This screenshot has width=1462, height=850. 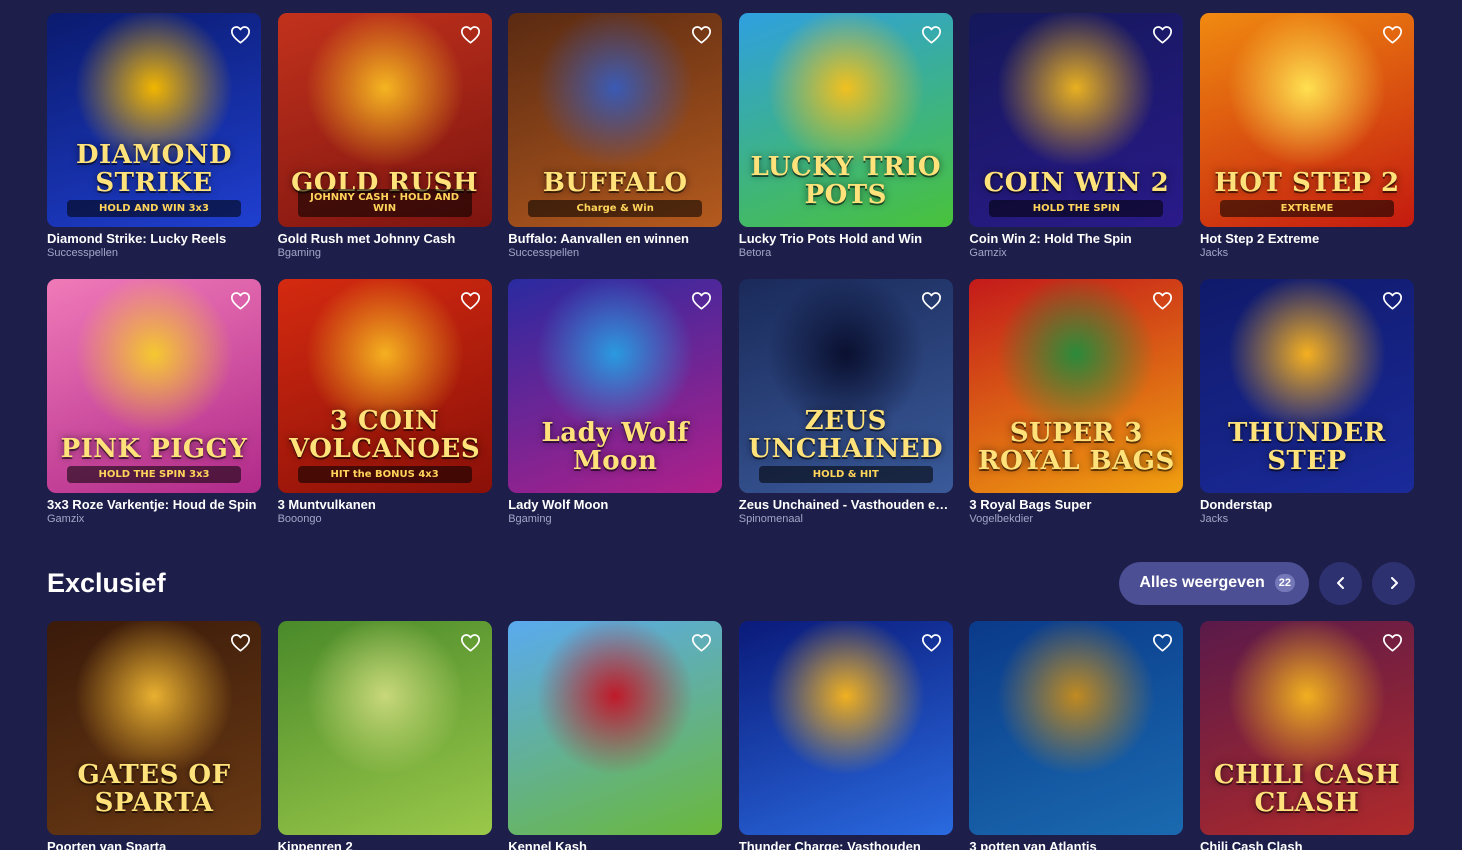 I want to click on section-title: Exclusief, so click(x=106, y=582).